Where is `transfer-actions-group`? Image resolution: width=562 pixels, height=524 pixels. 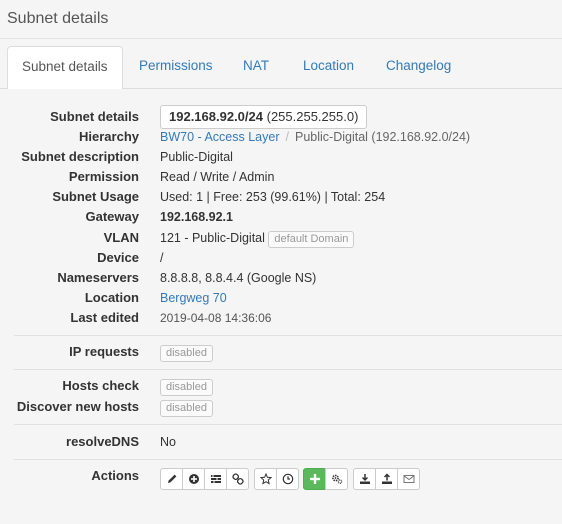
transfer-actions-group is located at coordinates (386, 479).